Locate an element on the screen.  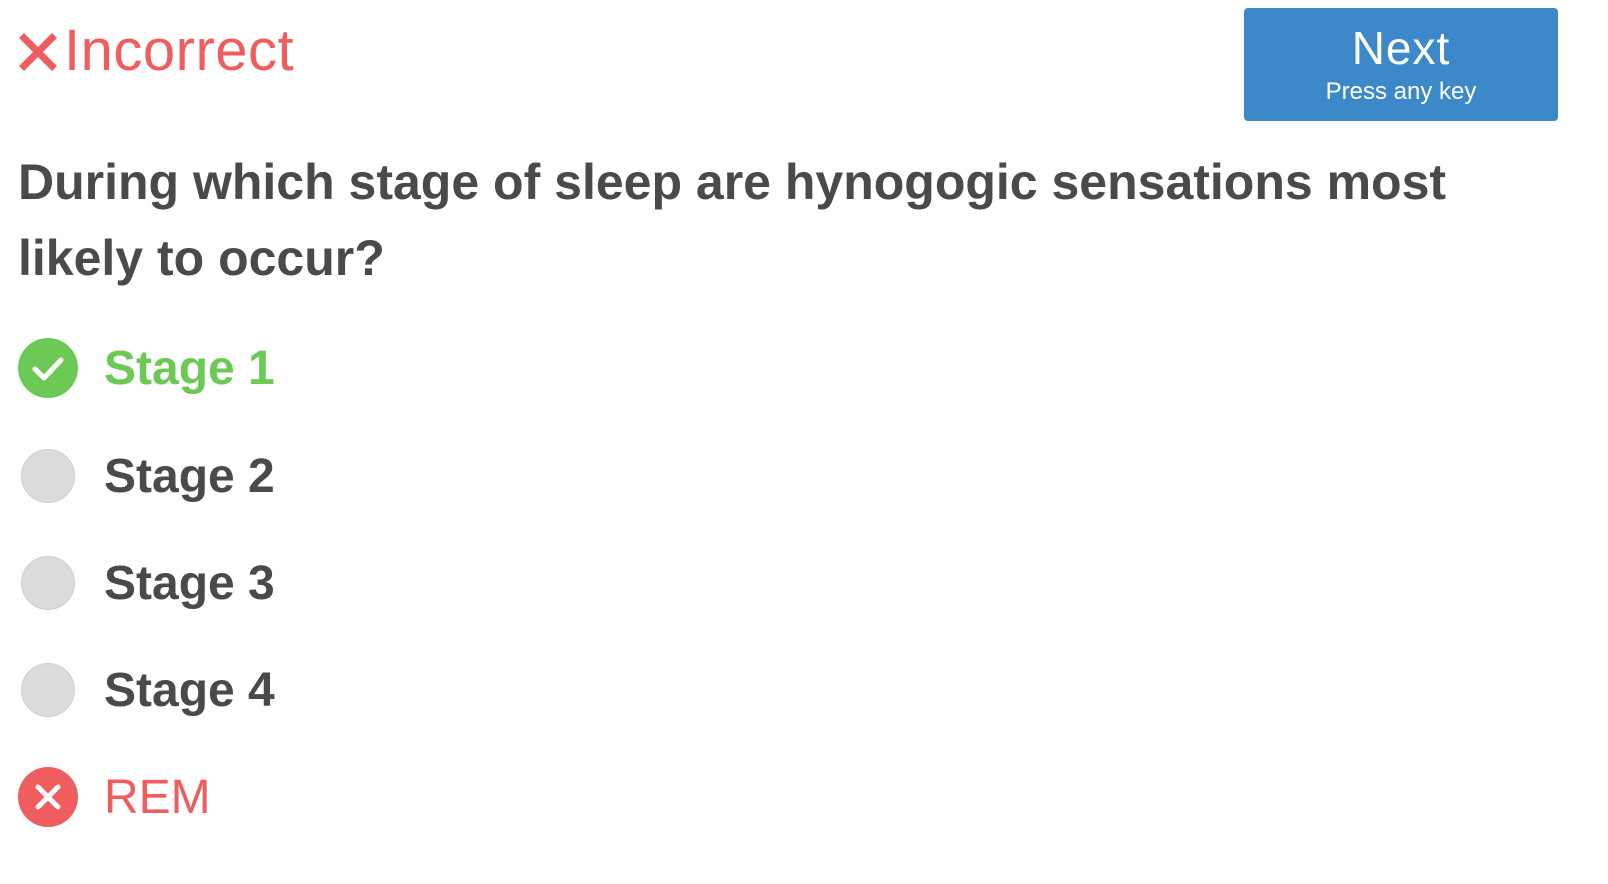
result-status-label: Incorrect is located at coordinates (179, 50).